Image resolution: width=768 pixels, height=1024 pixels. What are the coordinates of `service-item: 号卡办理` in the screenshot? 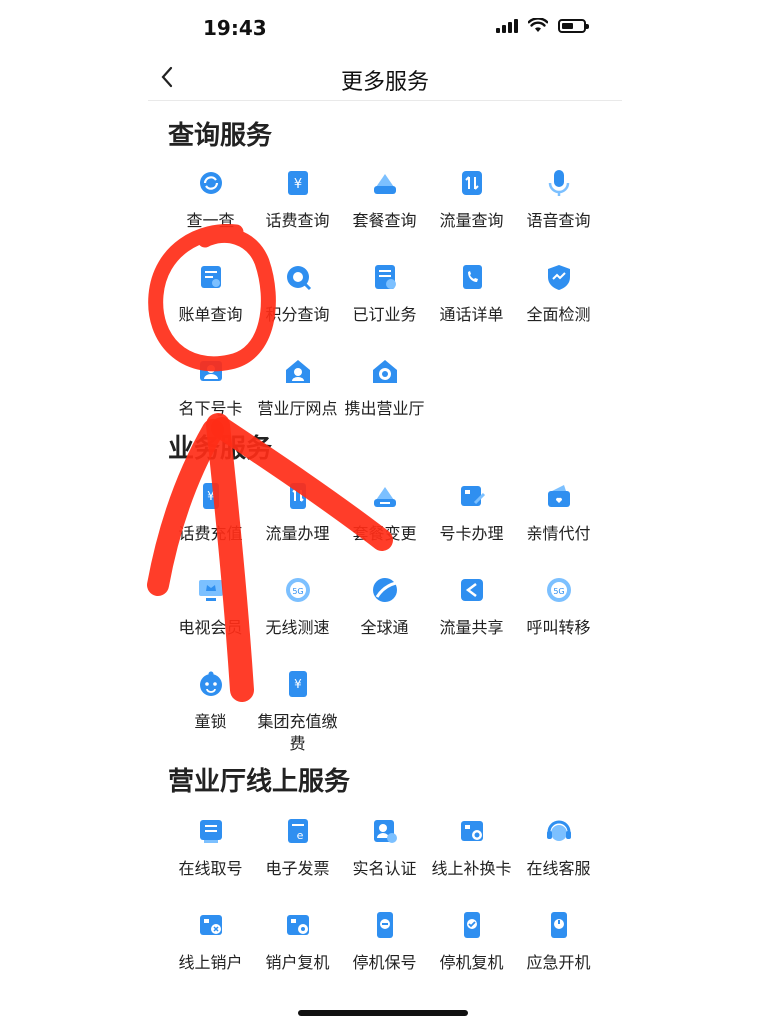 It's located at (471, 514).